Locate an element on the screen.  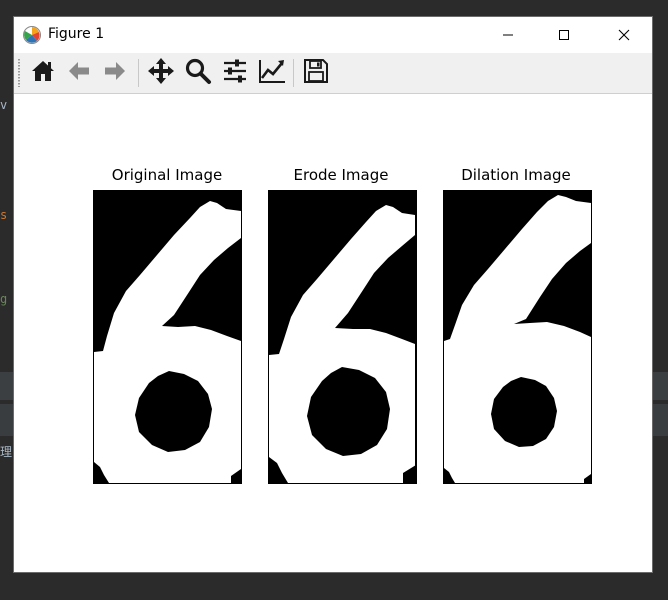
ide-text-fragment: s is located at coordinates (4, 215).